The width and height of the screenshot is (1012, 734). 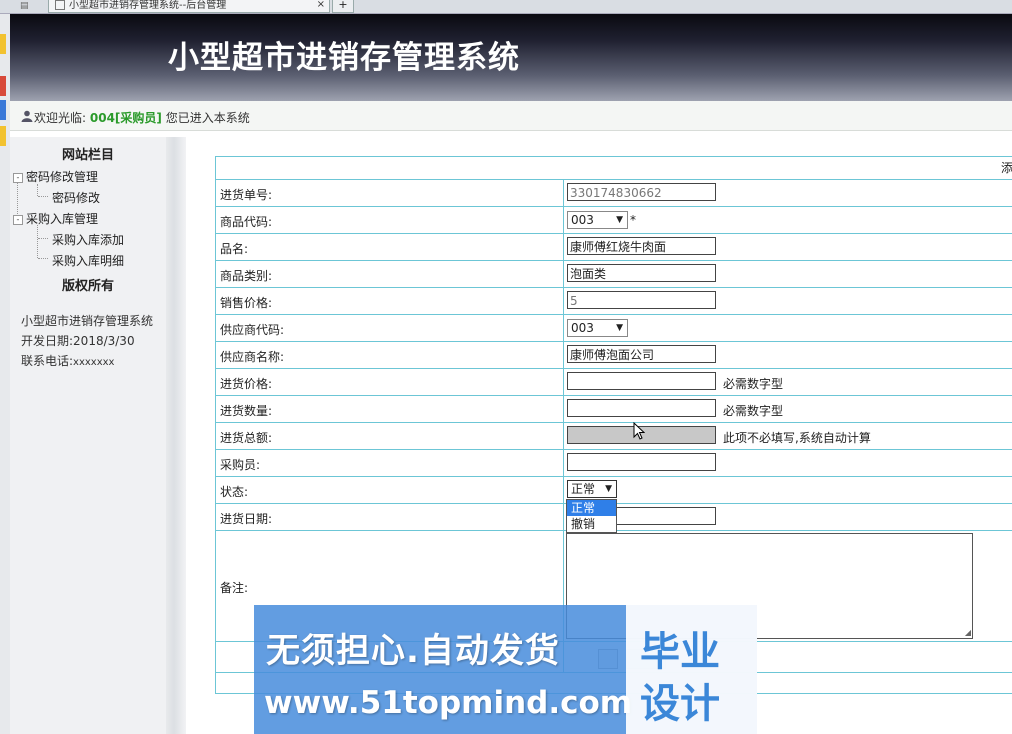 What do you see at coordinates (252, 357) in the screenshot?
I see `field-label: 供应商名称:` at bounding box center [252, 357].